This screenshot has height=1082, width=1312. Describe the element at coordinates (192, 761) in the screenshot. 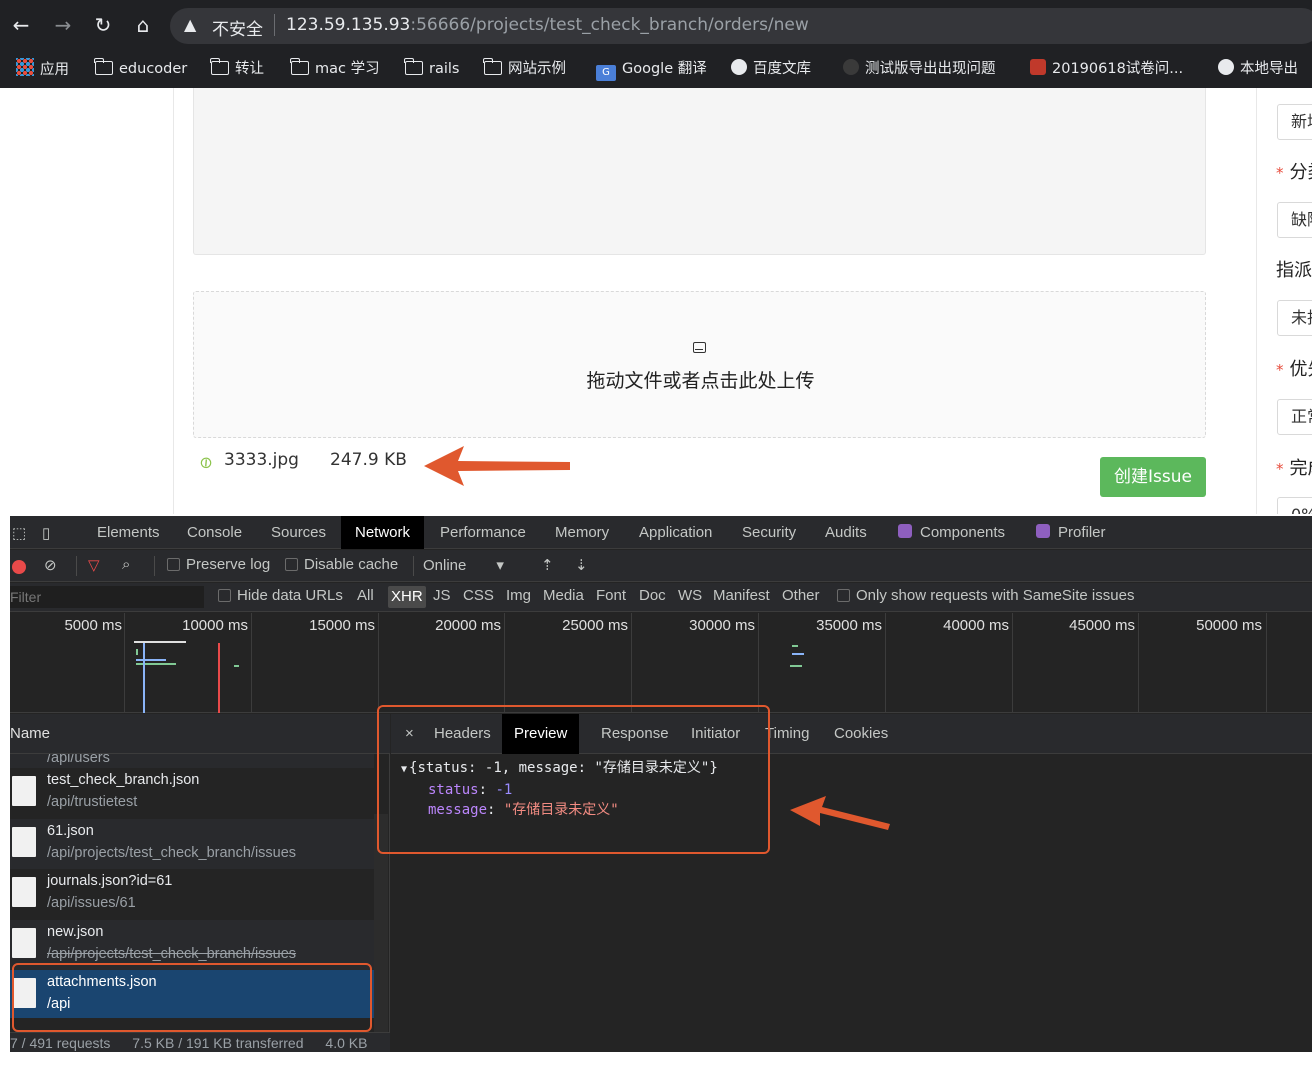

I see `request-row: /api/users` at that location.